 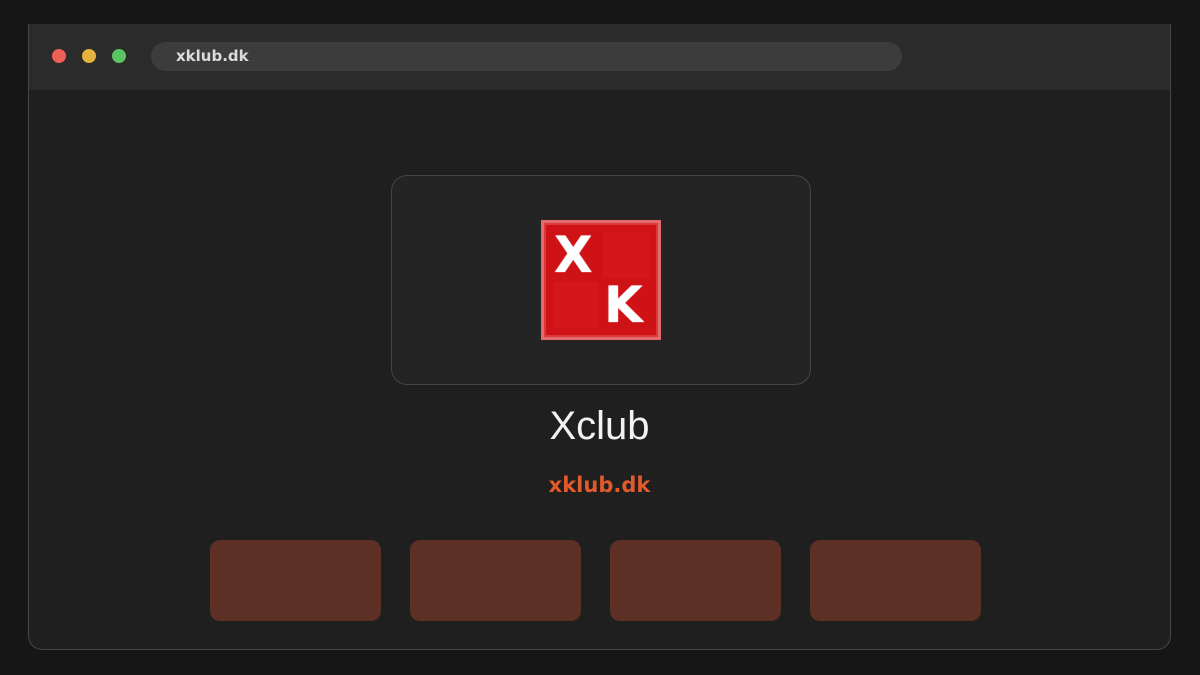 What do you see at coordinates (526, 56) in the screenshot?
I see `address-bar: xklub.dk` at bounding box center [526, 56].